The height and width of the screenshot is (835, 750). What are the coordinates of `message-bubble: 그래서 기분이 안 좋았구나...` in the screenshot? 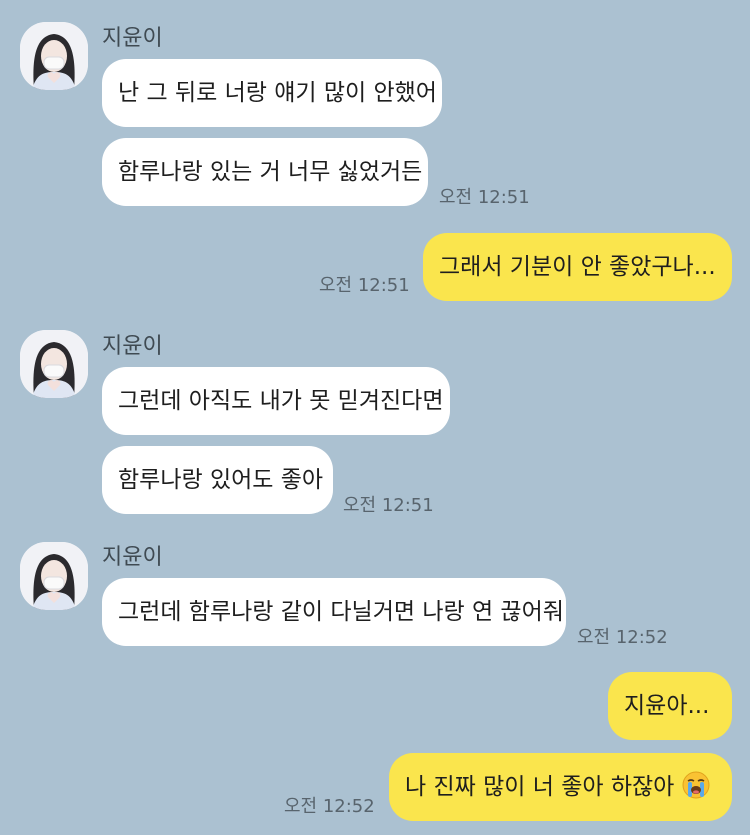 It's located at (577, 267).